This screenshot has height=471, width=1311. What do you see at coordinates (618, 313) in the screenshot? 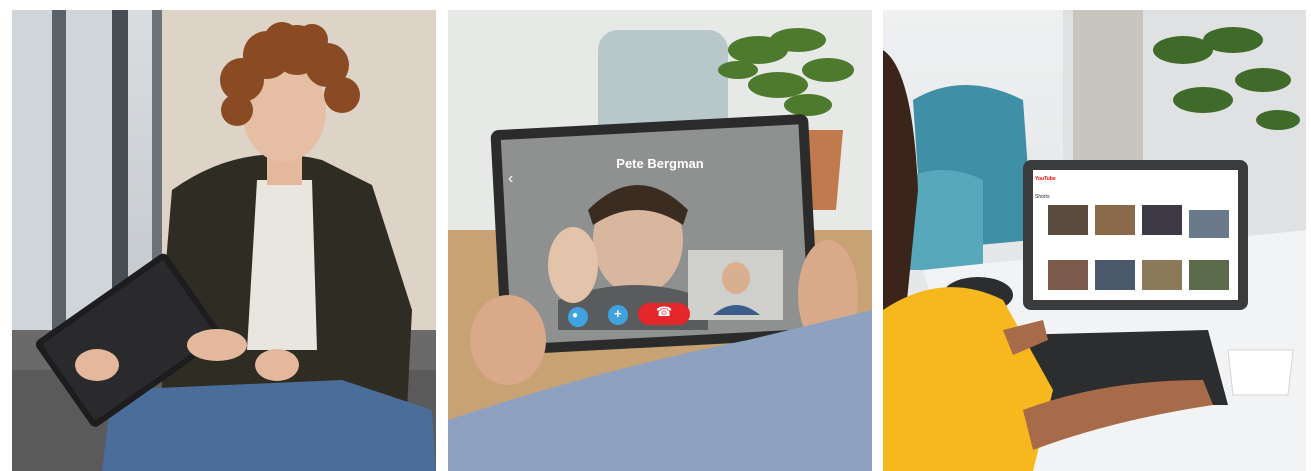
I see `add-participant-icon: +` at bounding box center [618, 313].